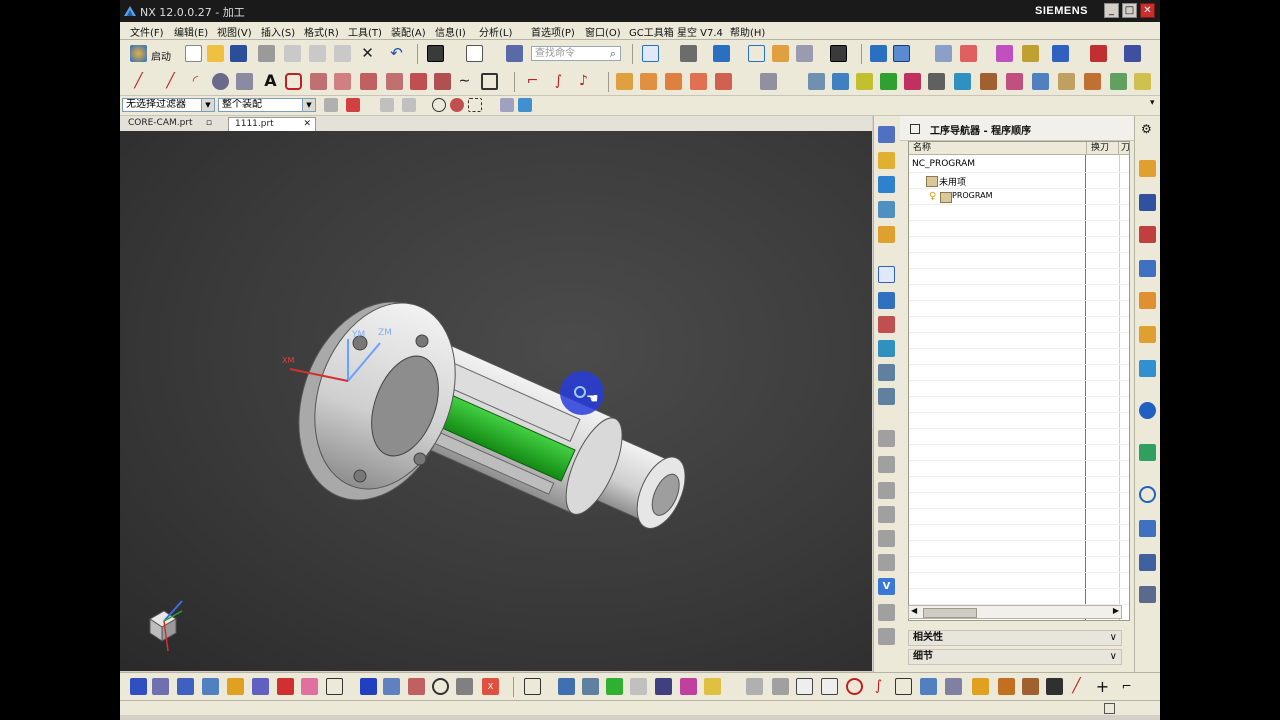  Describe the element at coordinates (489, 81) in the screenshot. I see `rectangle-icon` at that location.